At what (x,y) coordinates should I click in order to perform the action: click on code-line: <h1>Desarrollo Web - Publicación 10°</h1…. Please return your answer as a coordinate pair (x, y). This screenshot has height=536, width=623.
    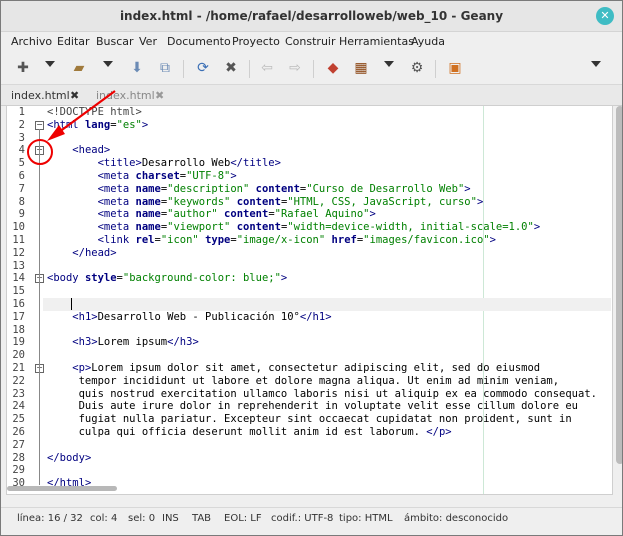
    Looking at the image, I should click on (202, 316).